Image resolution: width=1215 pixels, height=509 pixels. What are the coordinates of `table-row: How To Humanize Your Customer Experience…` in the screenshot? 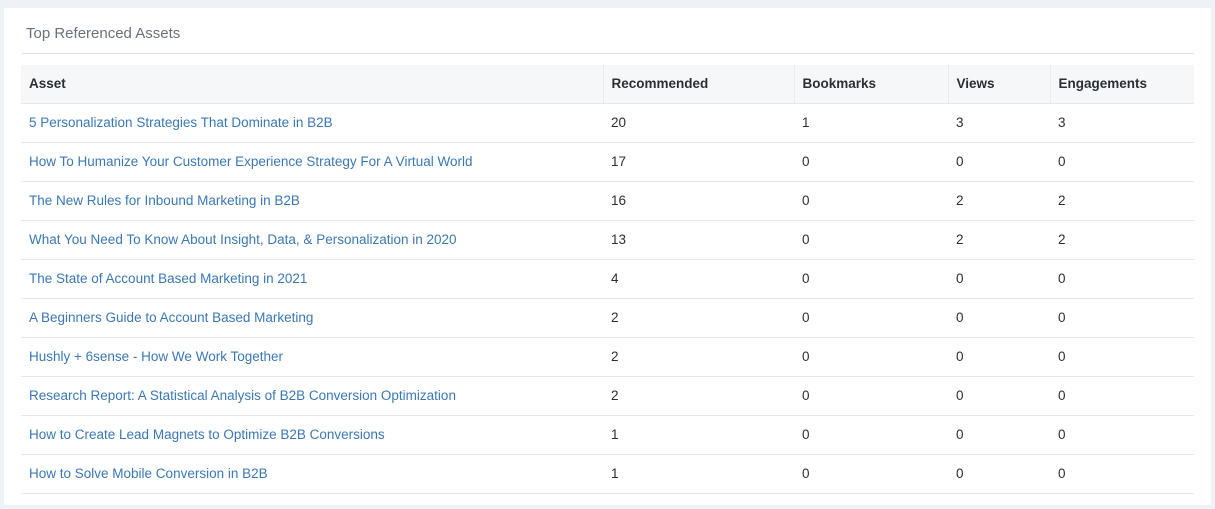 It's located at (607, 162).